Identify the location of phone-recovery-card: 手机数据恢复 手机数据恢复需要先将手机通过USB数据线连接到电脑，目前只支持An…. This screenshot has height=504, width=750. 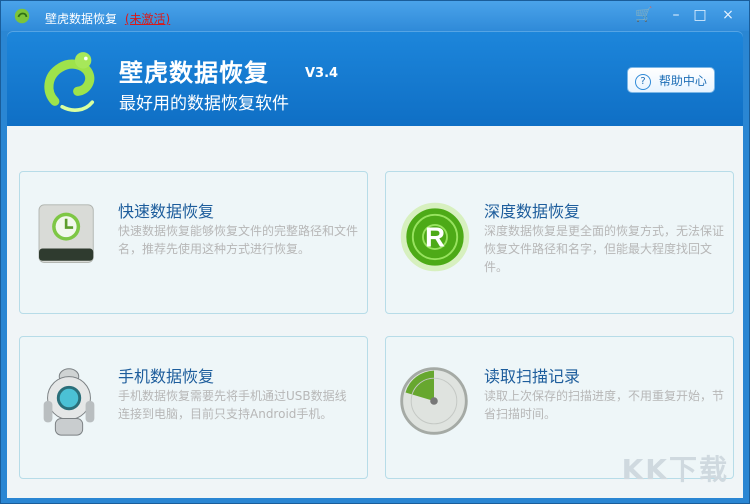
(193, 407).